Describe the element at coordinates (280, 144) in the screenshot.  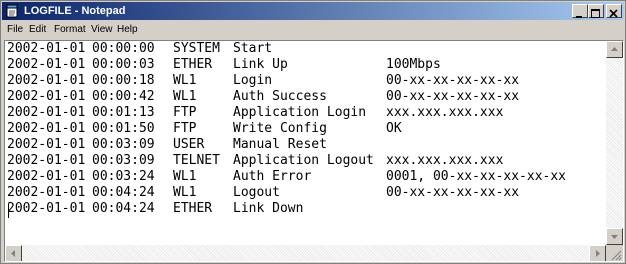
I see `log-event: Manual Reset` at that location.